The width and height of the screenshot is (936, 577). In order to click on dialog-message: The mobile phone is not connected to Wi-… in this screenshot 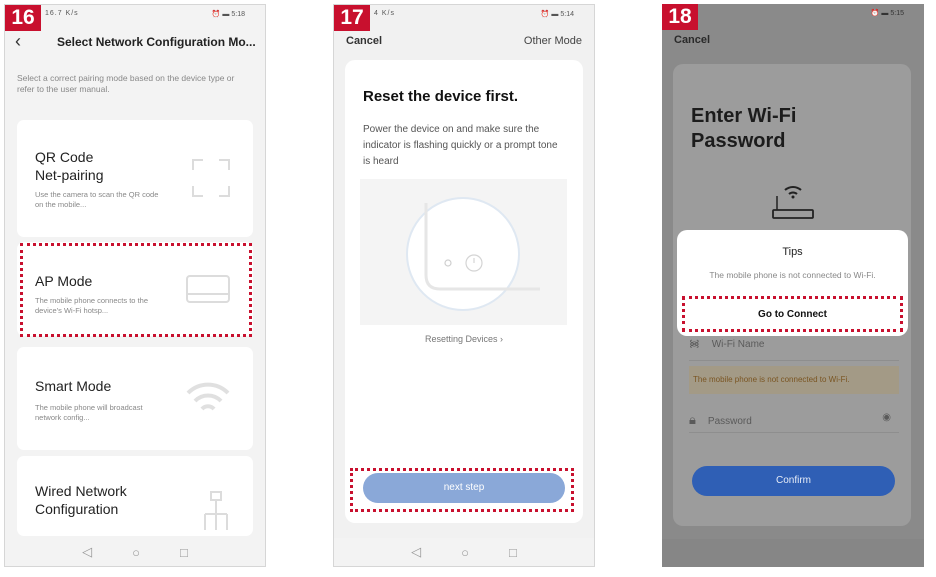, I will do `click(792, 275)`.